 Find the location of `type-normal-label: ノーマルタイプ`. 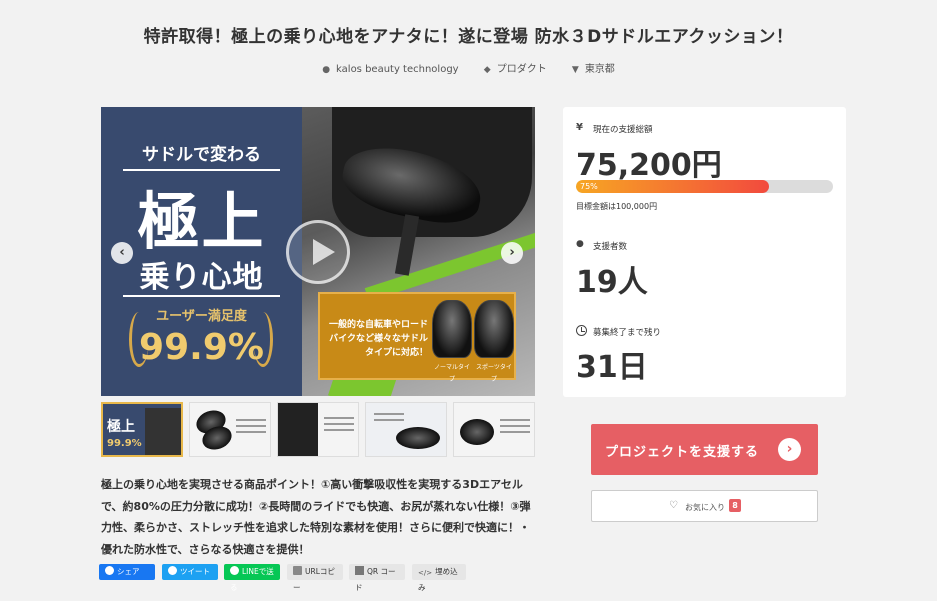

type-normal-label: ノーマルタイプ is located at coordinates (452, 372).